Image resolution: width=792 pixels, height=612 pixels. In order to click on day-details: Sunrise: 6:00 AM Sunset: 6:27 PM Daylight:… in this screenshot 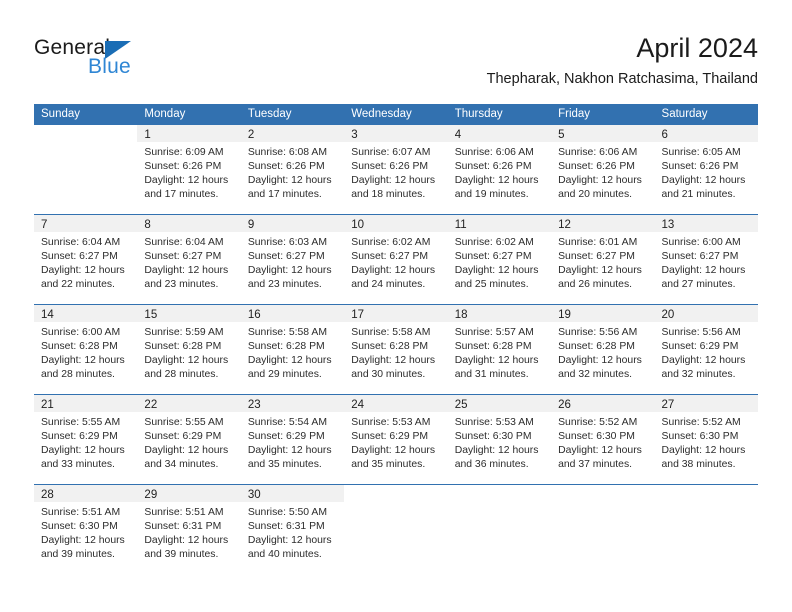, I will do `click(706, 262)`.